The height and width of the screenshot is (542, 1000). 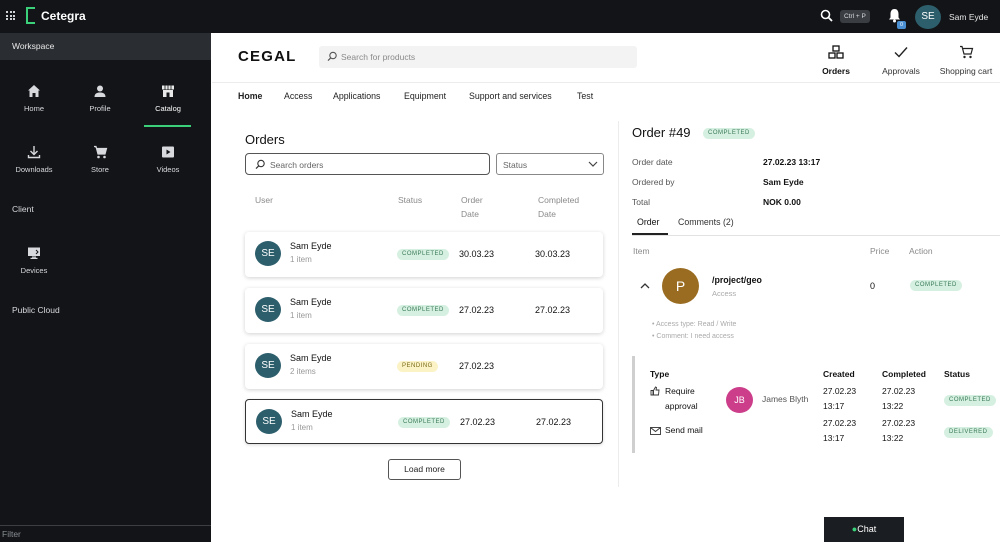 What do you see at coordinates (168, 91) in the screenshot?
I see `store-icon` at bounding box center [168, 91].